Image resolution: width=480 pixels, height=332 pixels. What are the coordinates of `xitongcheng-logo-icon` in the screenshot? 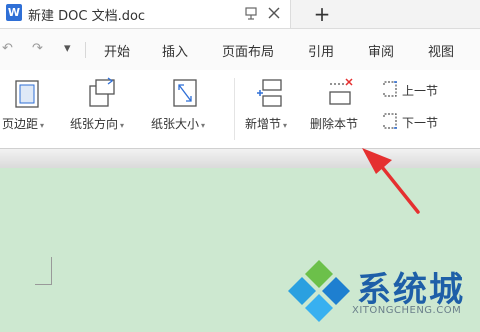 It's located at (319, 291).